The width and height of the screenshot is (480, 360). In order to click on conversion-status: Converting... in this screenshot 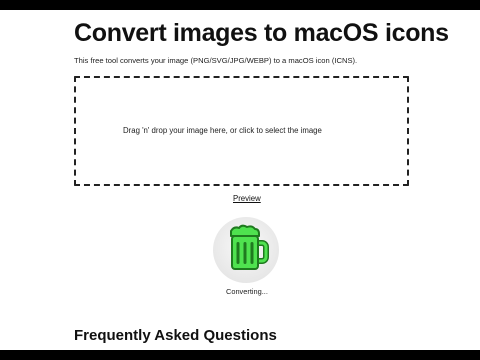, I will do `click(247, 291)`.